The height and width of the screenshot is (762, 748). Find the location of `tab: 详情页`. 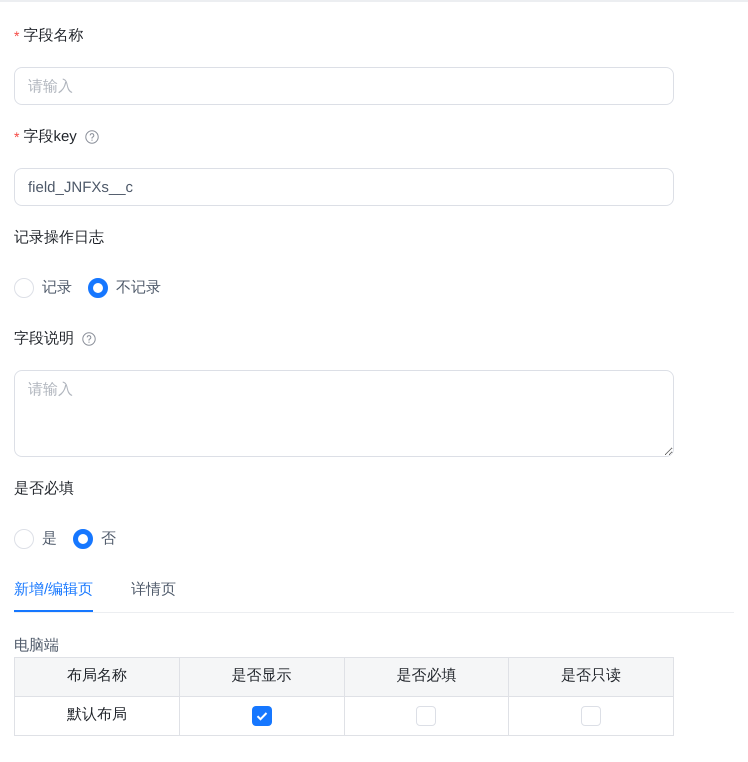

tab: 详情页 is located at coordinates (153, 595).